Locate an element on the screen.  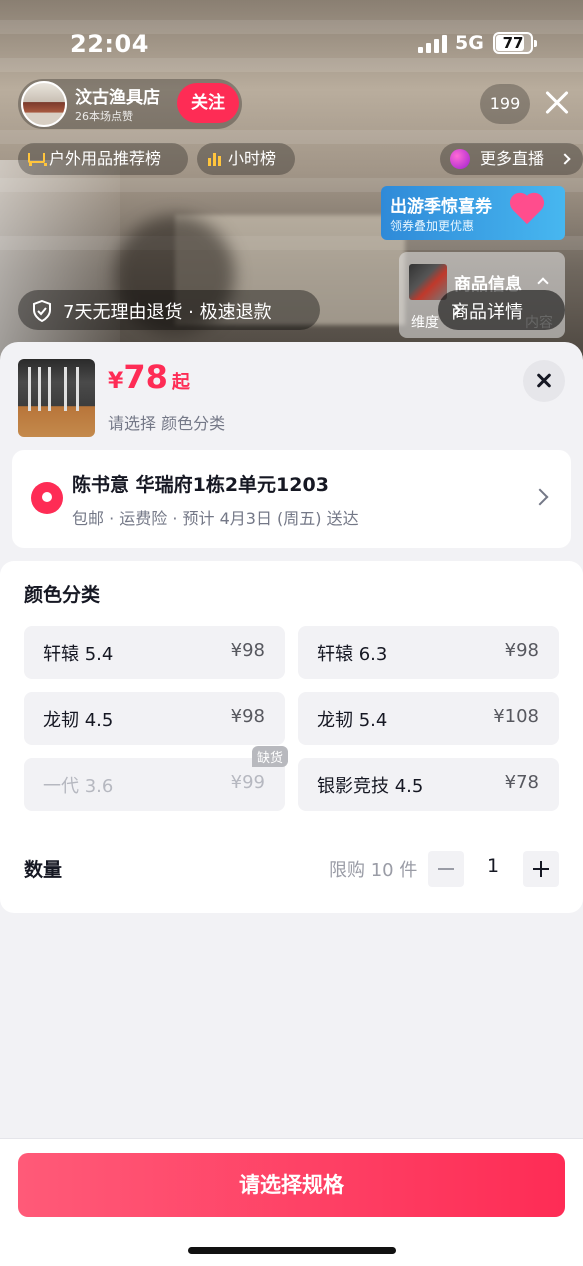
option-name: 一代 3.6 is located at coordinates (78, 786).